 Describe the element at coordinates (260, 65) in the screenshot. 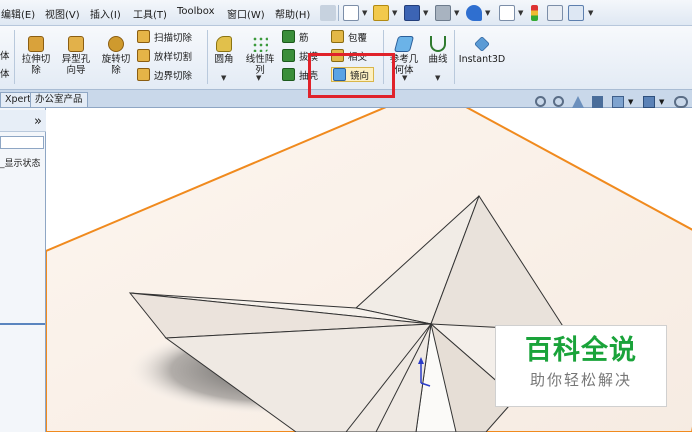

I see `linear-pattern-label: 线性阵 列` at that location.